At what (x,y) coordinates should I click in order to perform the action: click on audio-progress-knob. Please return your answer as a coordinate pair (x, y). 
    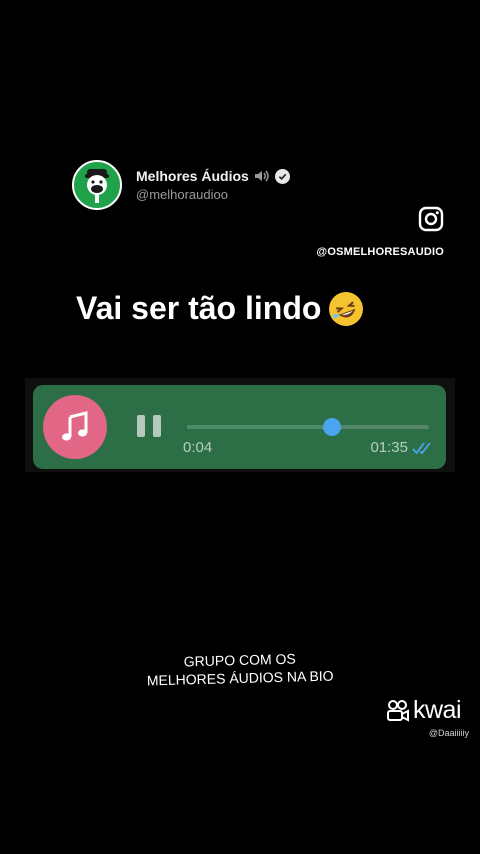
    Looking at the image, I should click on (332, 427).